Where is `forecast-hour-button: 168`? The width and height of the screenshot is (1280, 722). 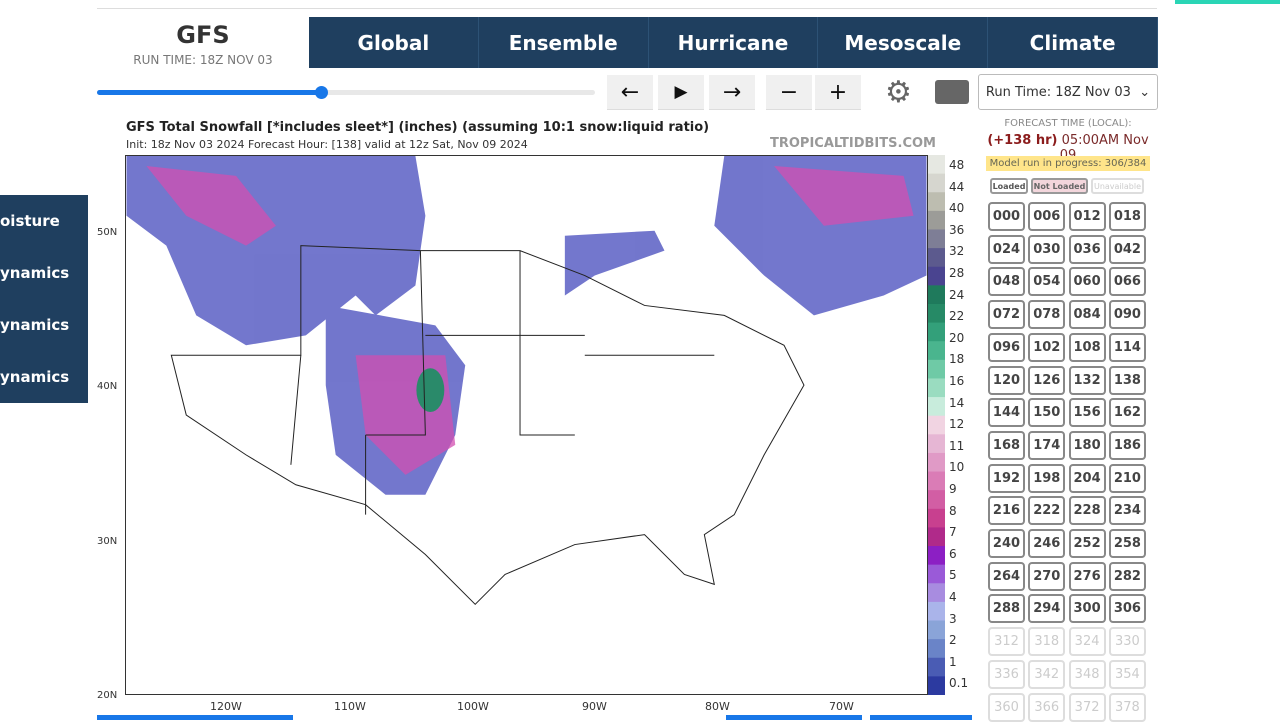
forecast-hour-button: 168 is located at coordinates (1006, 445).